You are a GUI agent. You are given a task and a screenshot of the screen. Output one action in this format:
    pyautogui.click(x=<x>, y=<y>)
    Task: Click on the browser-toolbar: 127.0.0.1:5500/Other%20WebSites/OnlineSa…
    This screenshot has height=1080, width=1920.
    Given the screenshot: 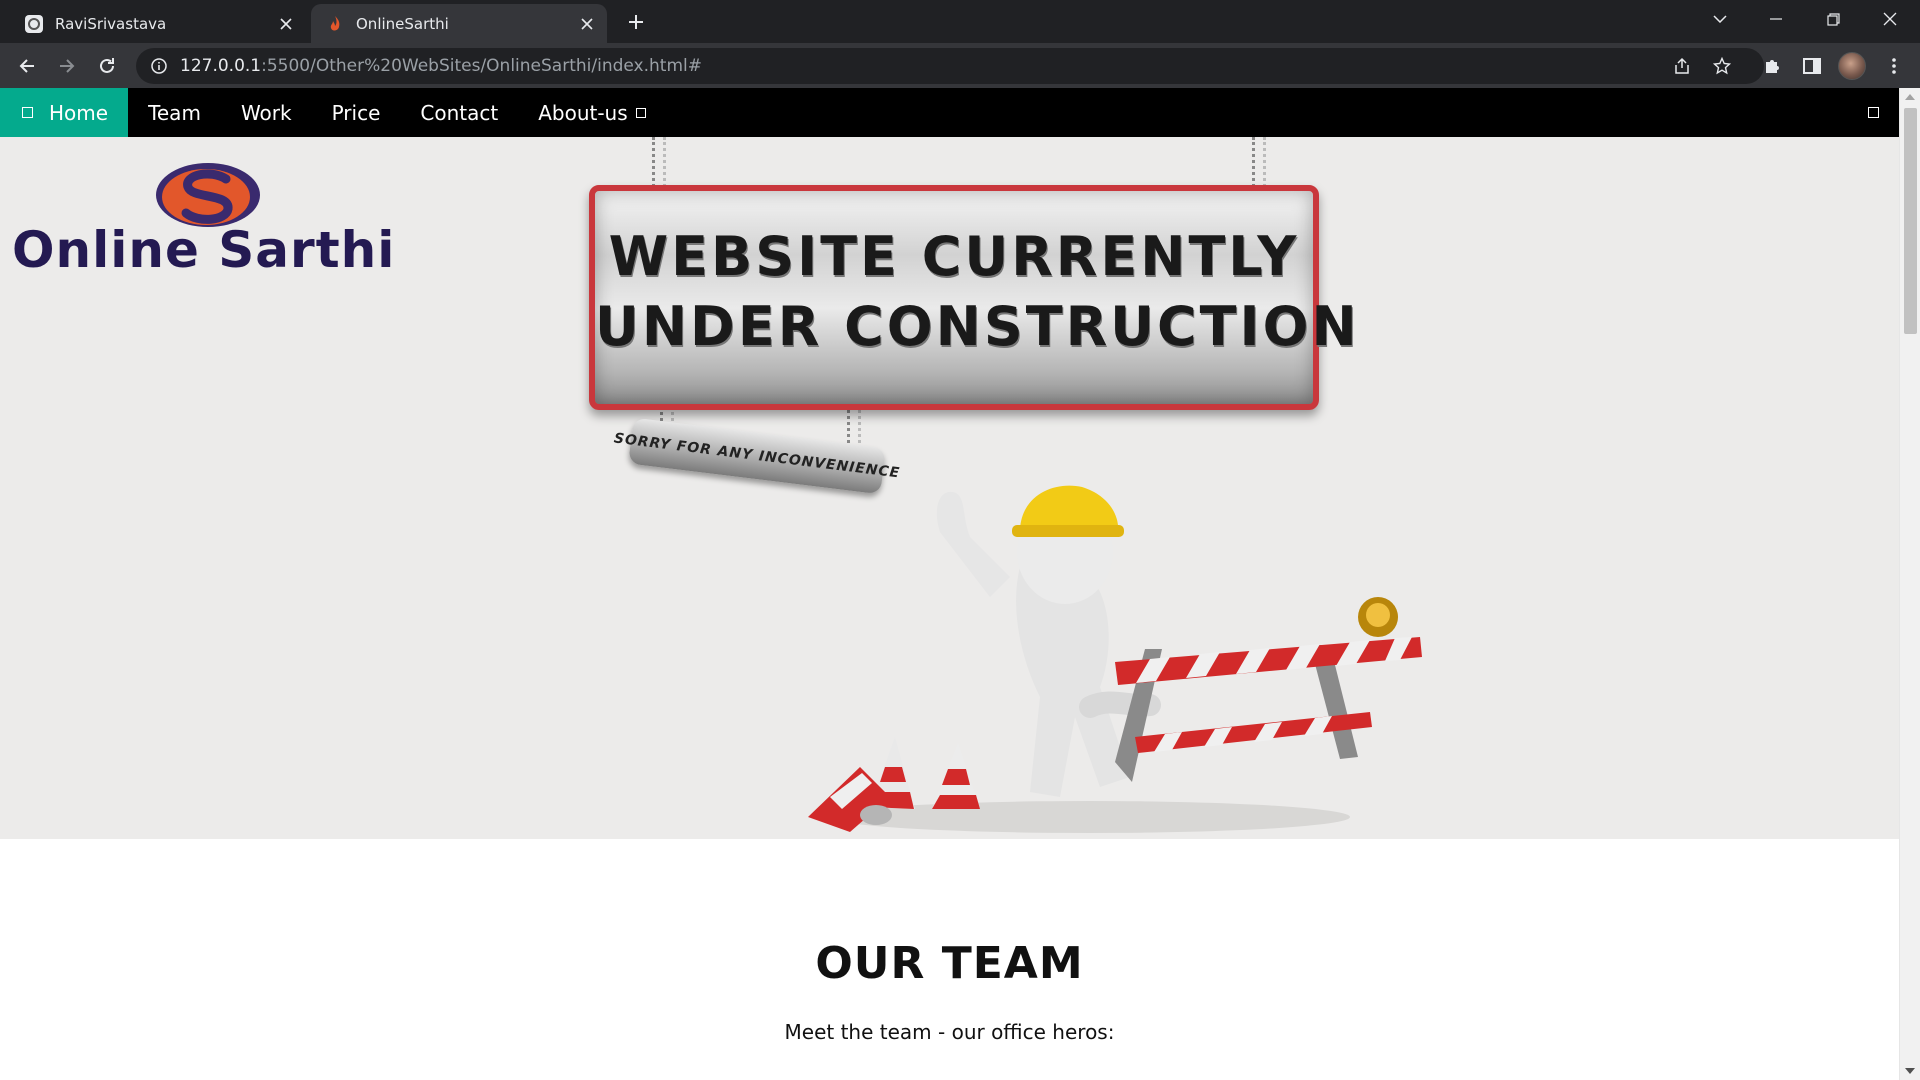 What is the action you would take?
    pyautogui.click(x=960, y=65)
    